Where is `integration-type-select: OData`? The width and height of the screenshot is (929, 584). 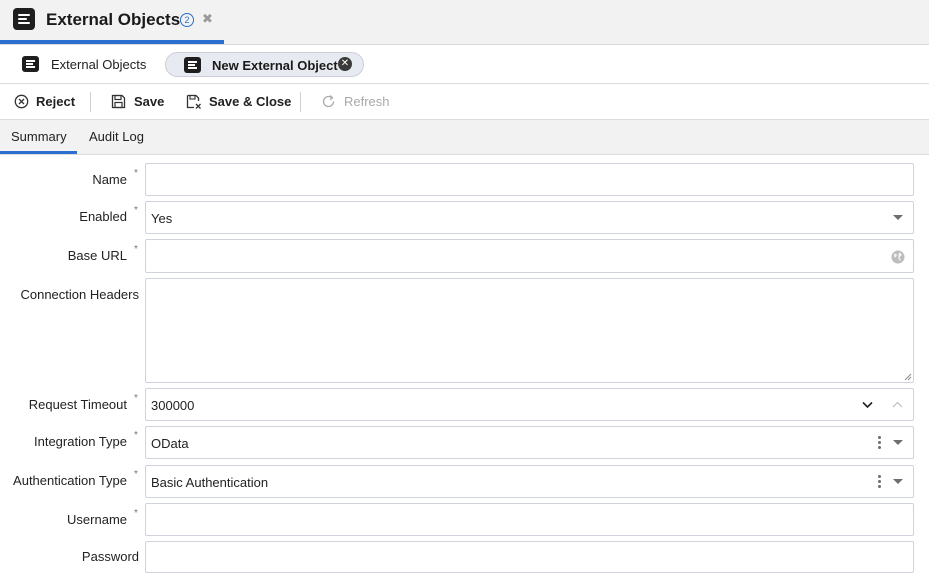
integration-type-select: OData is located at coordinates (529, 442).